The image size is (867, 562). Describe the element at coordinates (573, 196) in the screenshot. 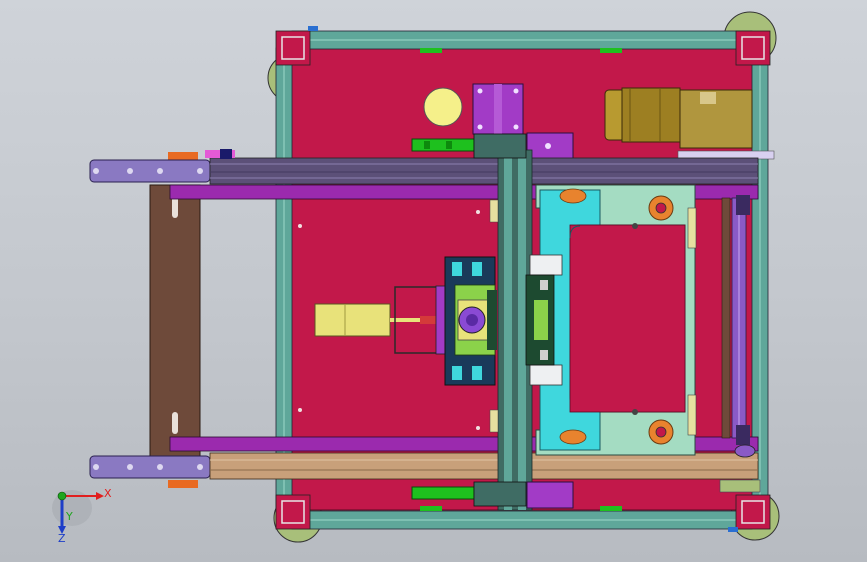

I see `orange-pad-top` at that location.